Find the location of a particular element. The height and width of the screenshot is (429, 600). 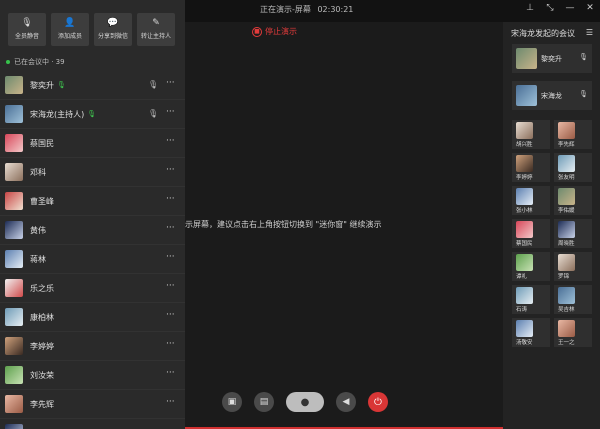

minimize-icon: — is located at coordinates (570, 8).